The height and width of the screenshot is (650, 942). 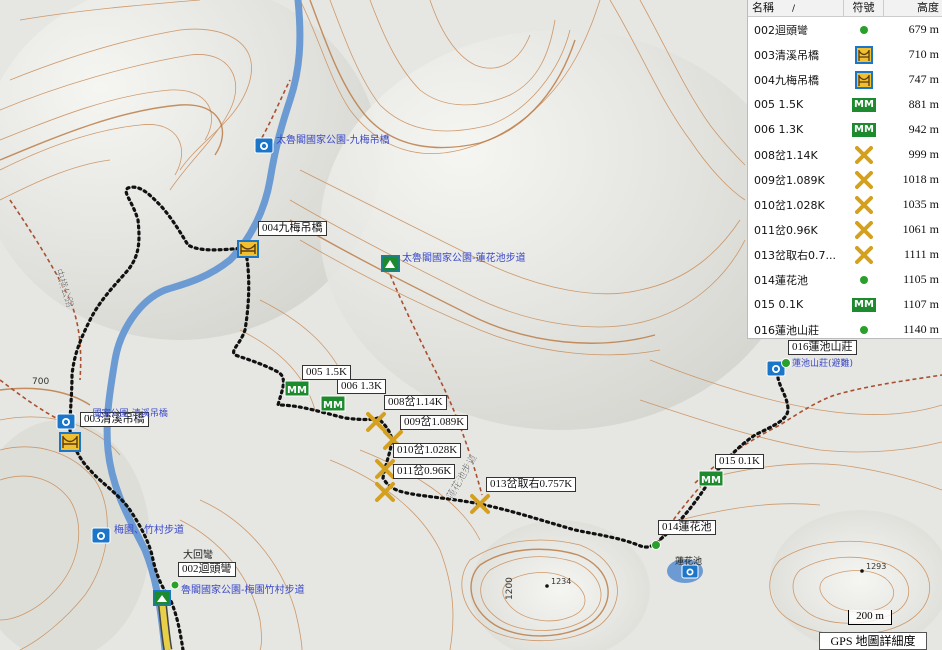 I want to click on poi-label-lotus-pond: 蓮花池, so click(x=688, y=560).